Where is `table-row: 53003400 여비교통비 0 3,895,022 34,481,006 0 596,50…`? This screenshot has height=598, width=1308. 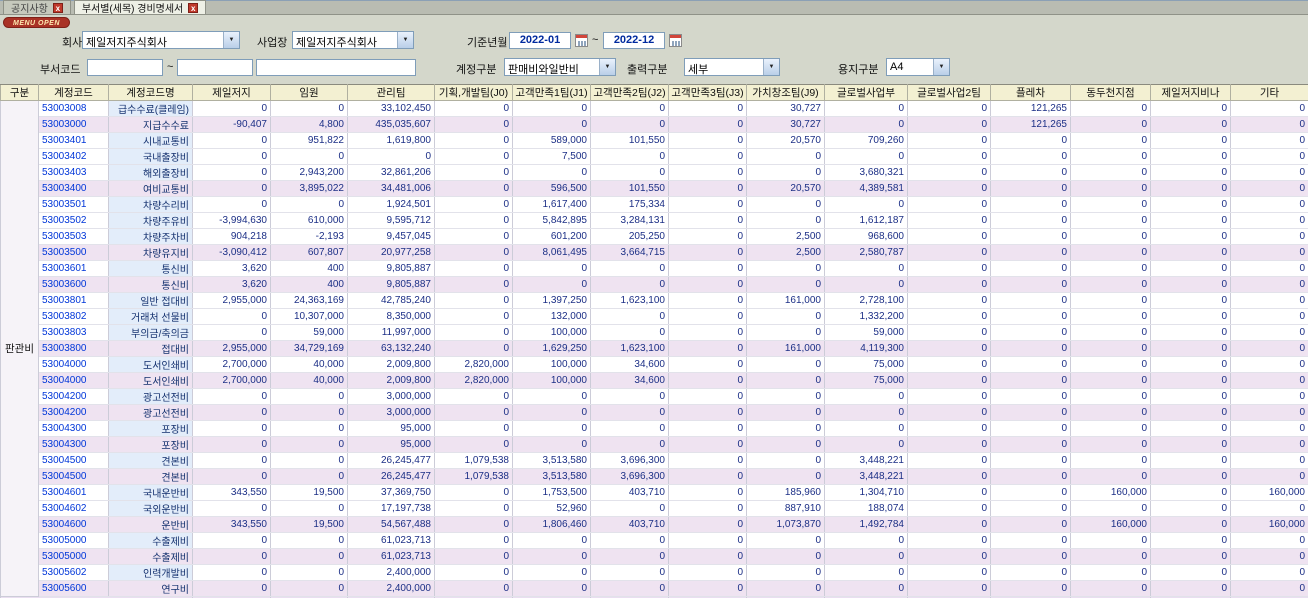
table-row: 53003400 여비교통비 0 3,895,022 34,481,006 0 596,50… is located at coordinates (654, 188).